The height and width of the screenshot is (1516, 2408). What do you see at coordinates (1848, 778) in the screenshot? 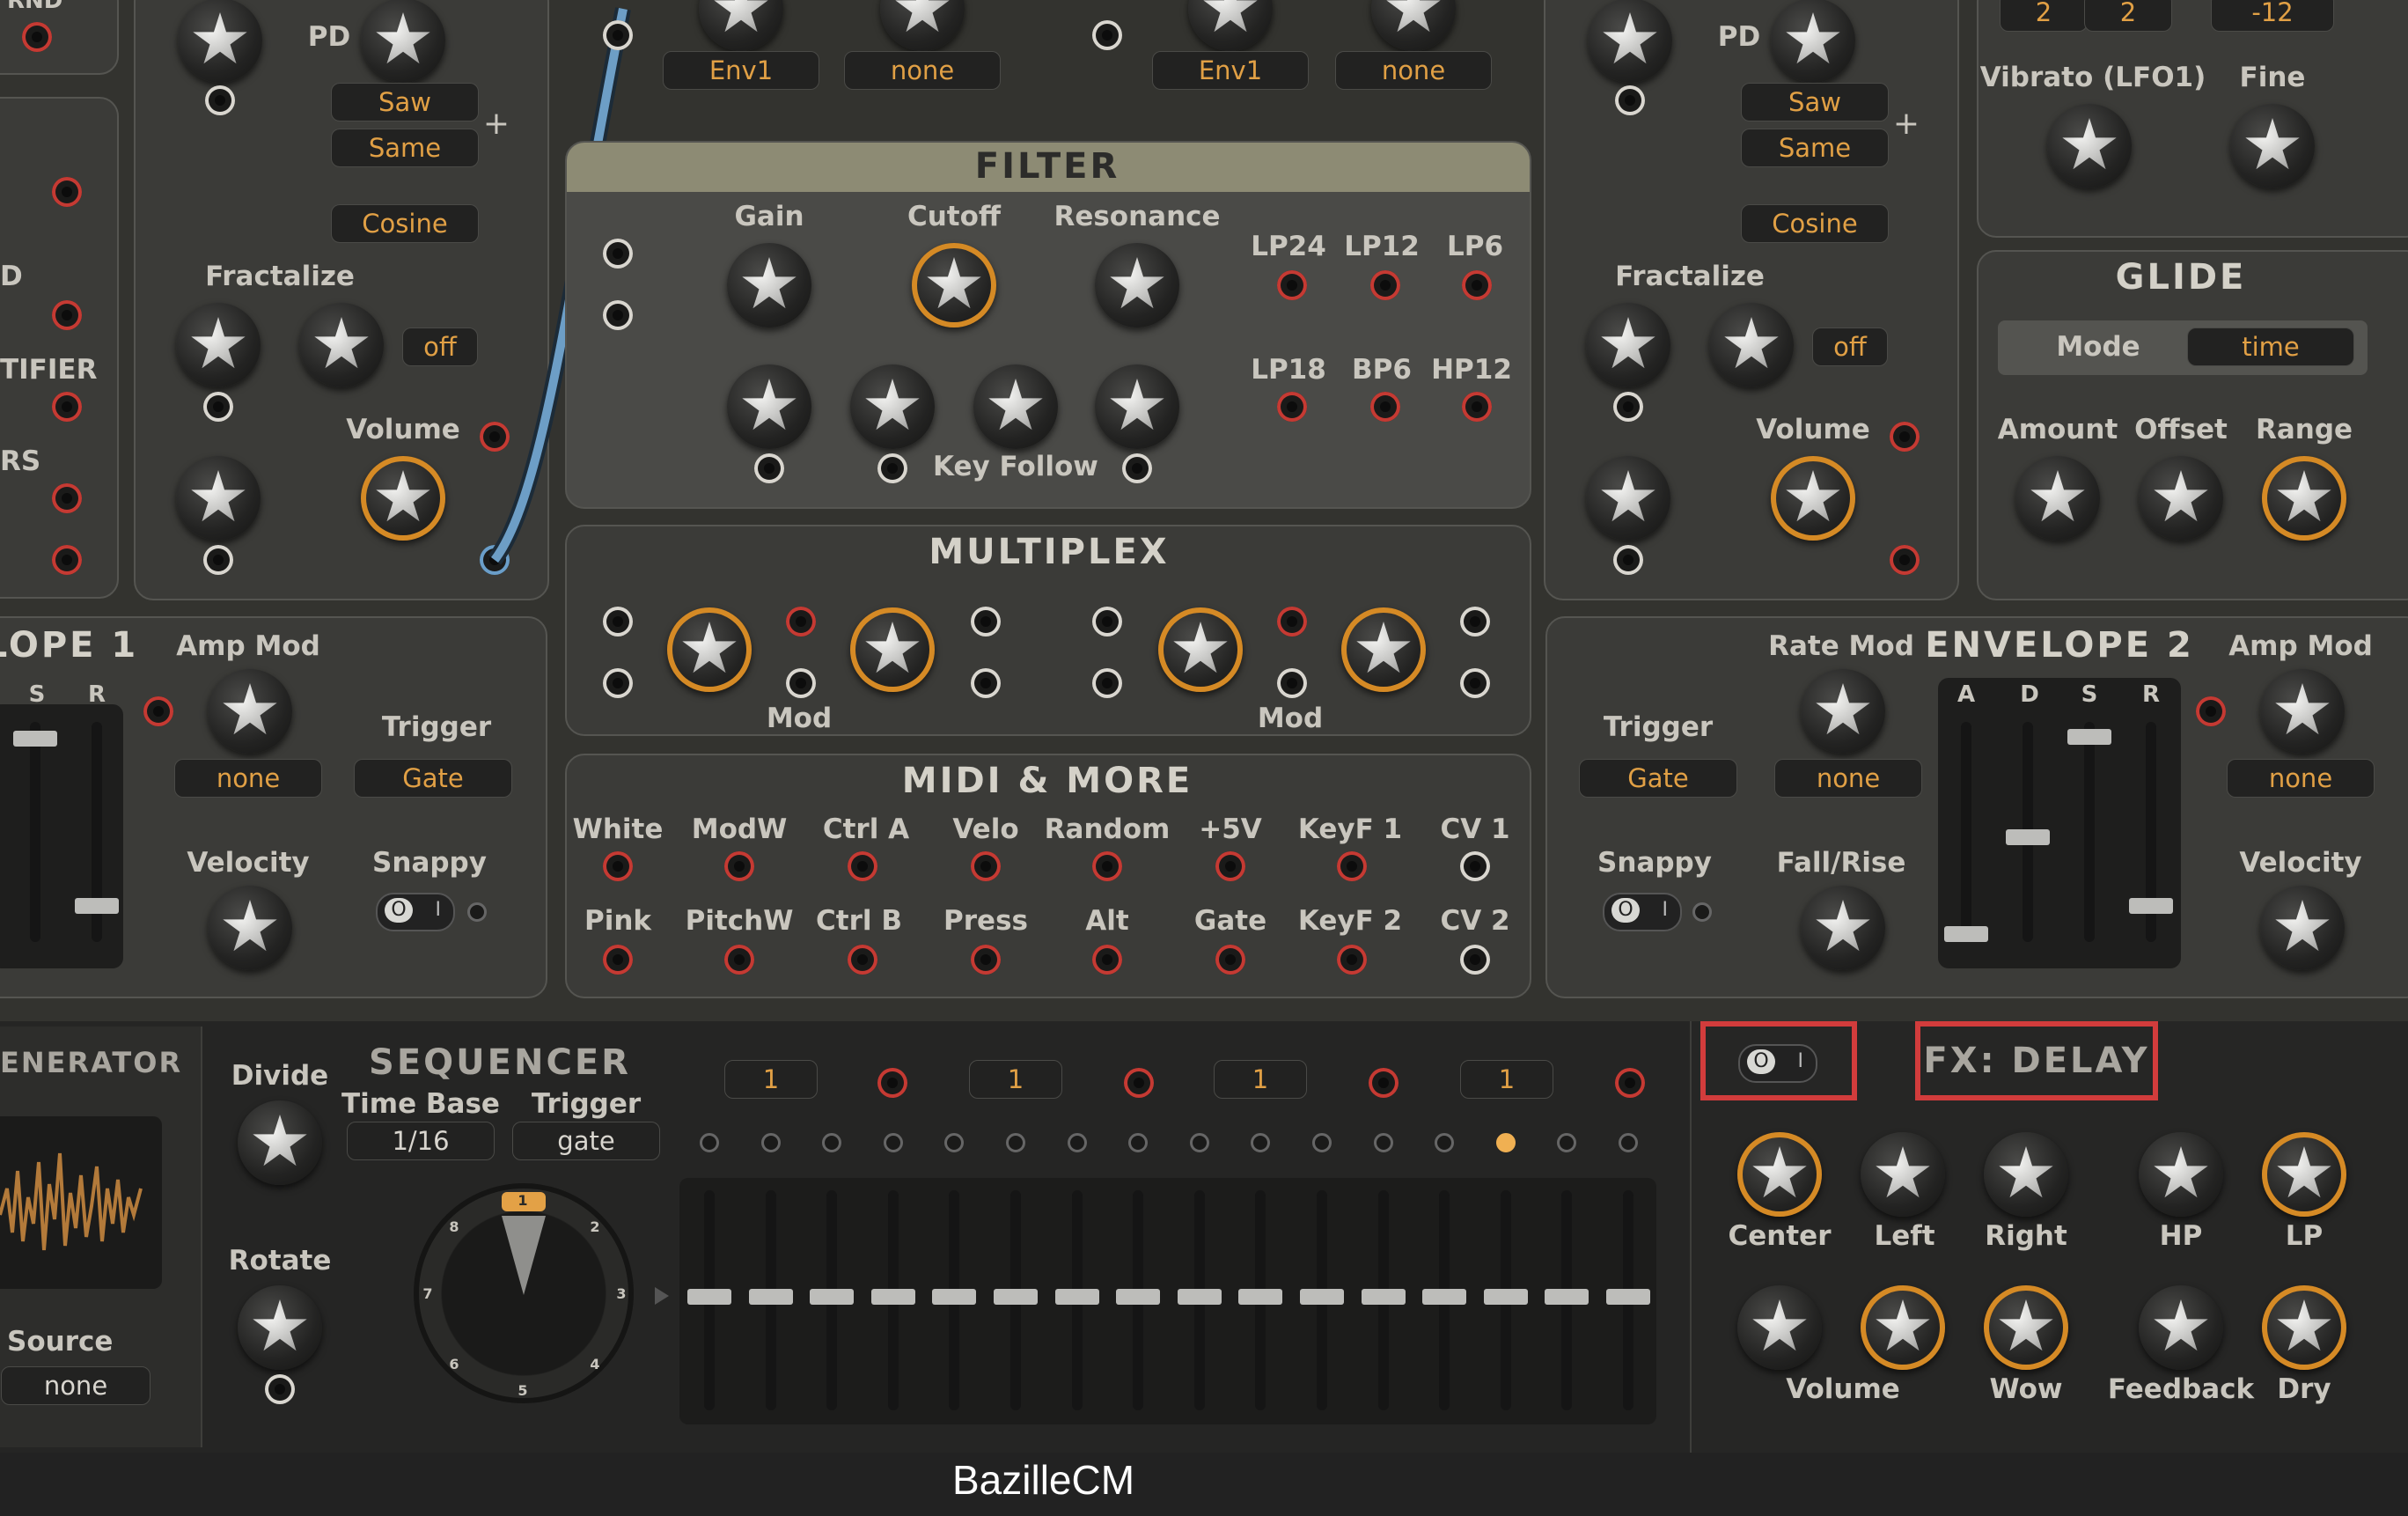
I see `env2-ratemod-select: none` at bounding box center [1848, 778].